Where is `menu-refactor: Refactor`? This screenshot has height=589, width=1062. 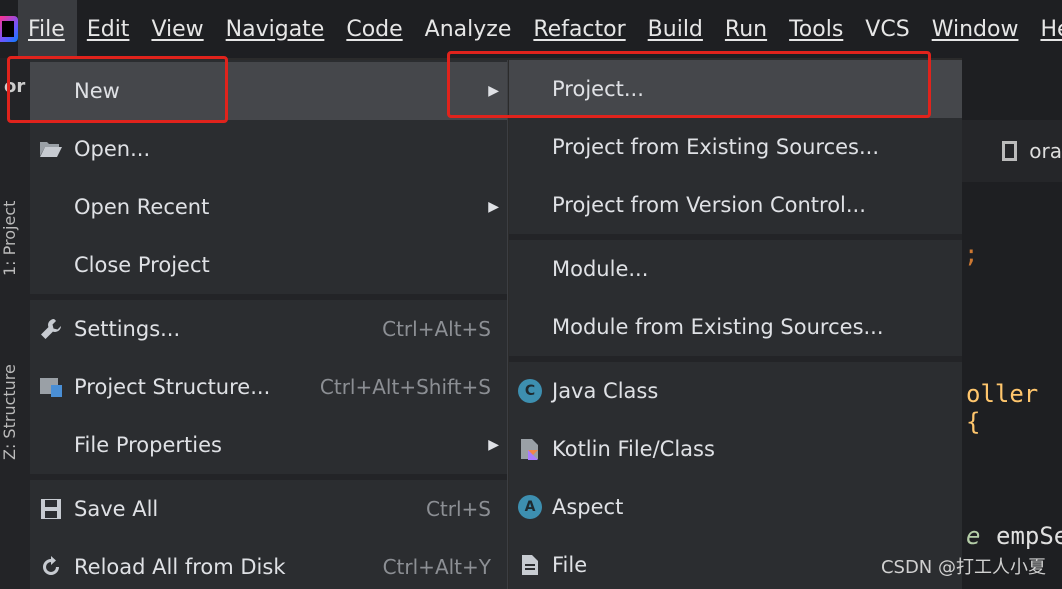 menu-refactor: Refactor is located at coordinates (580, 29).